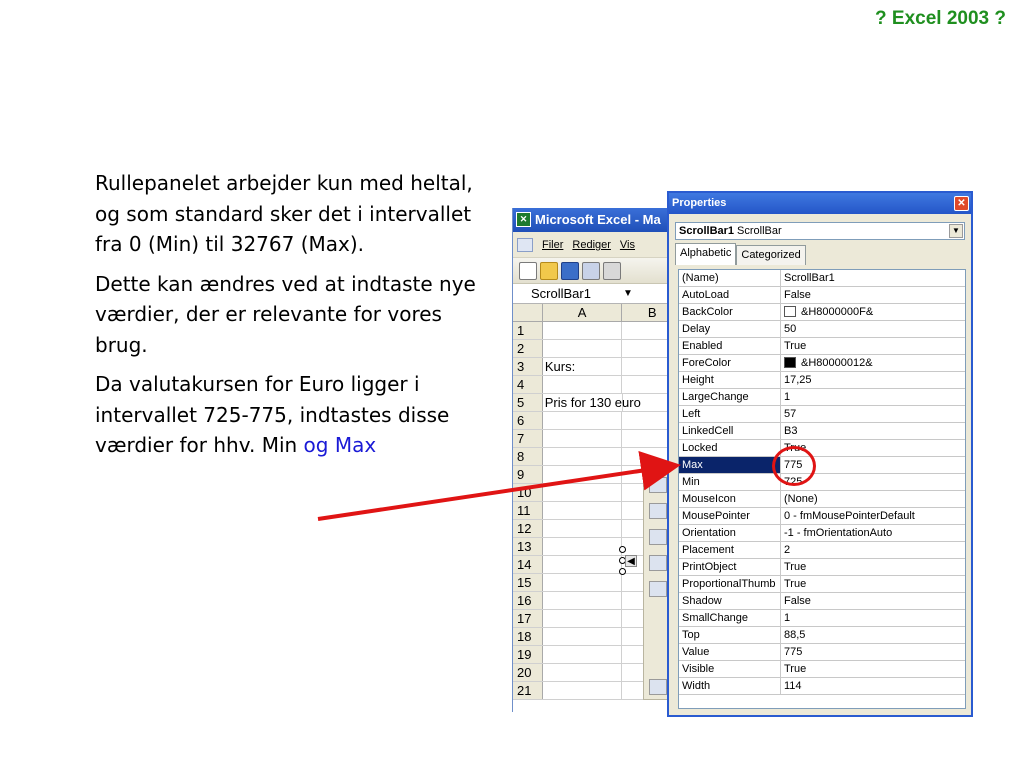  What do you see at coordinates (528, 528) in the screenshot?
I see `row-header: 12` at bounding box center [528, 528].